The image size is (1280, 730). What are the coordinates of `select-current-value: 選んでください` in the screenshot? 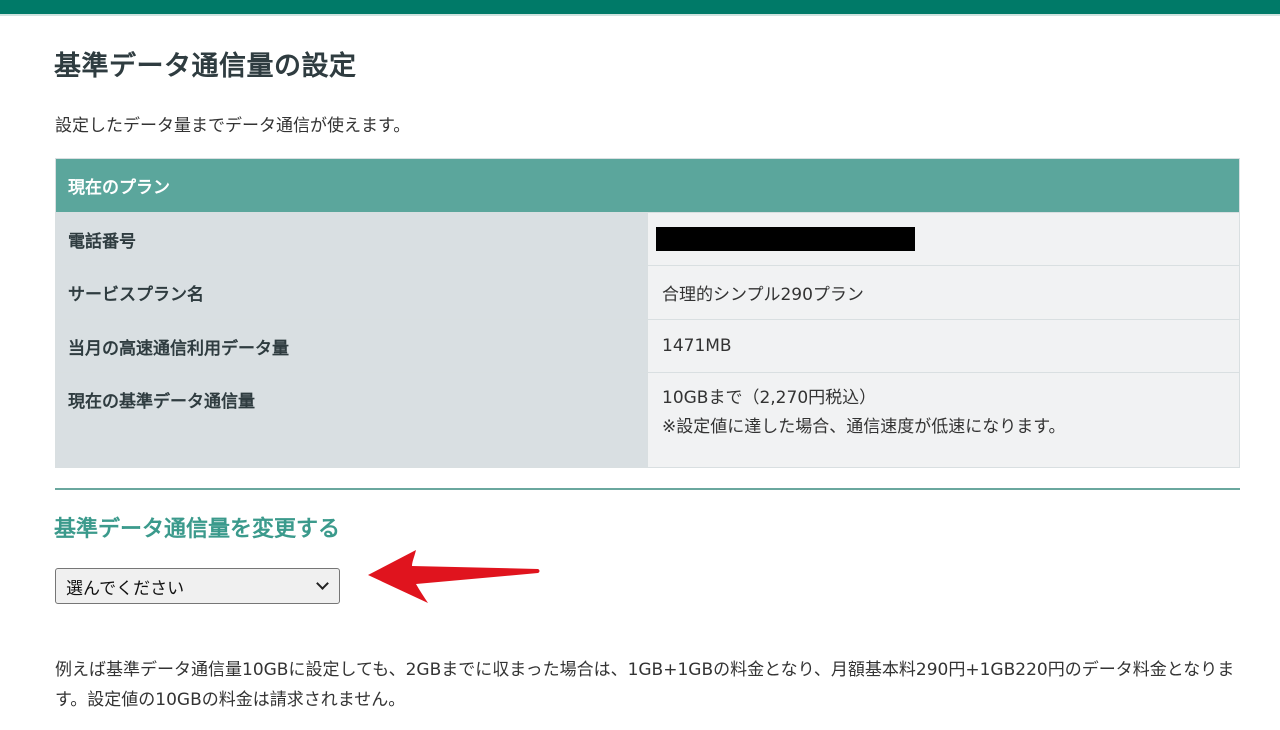 It's located at (125, 588).